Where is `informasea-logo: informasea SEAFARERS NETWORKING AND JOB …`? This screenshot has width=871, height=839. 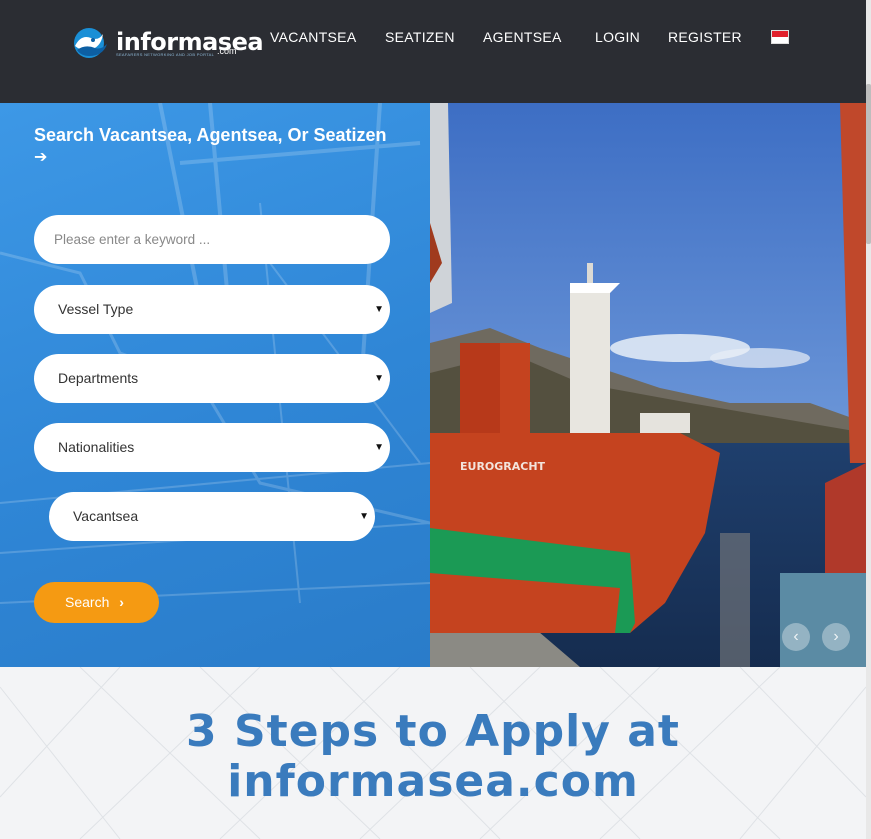 informasea-logo: informasea SEAFARERS NETWORKING AND JOB … is located at coordinates (166, 43).